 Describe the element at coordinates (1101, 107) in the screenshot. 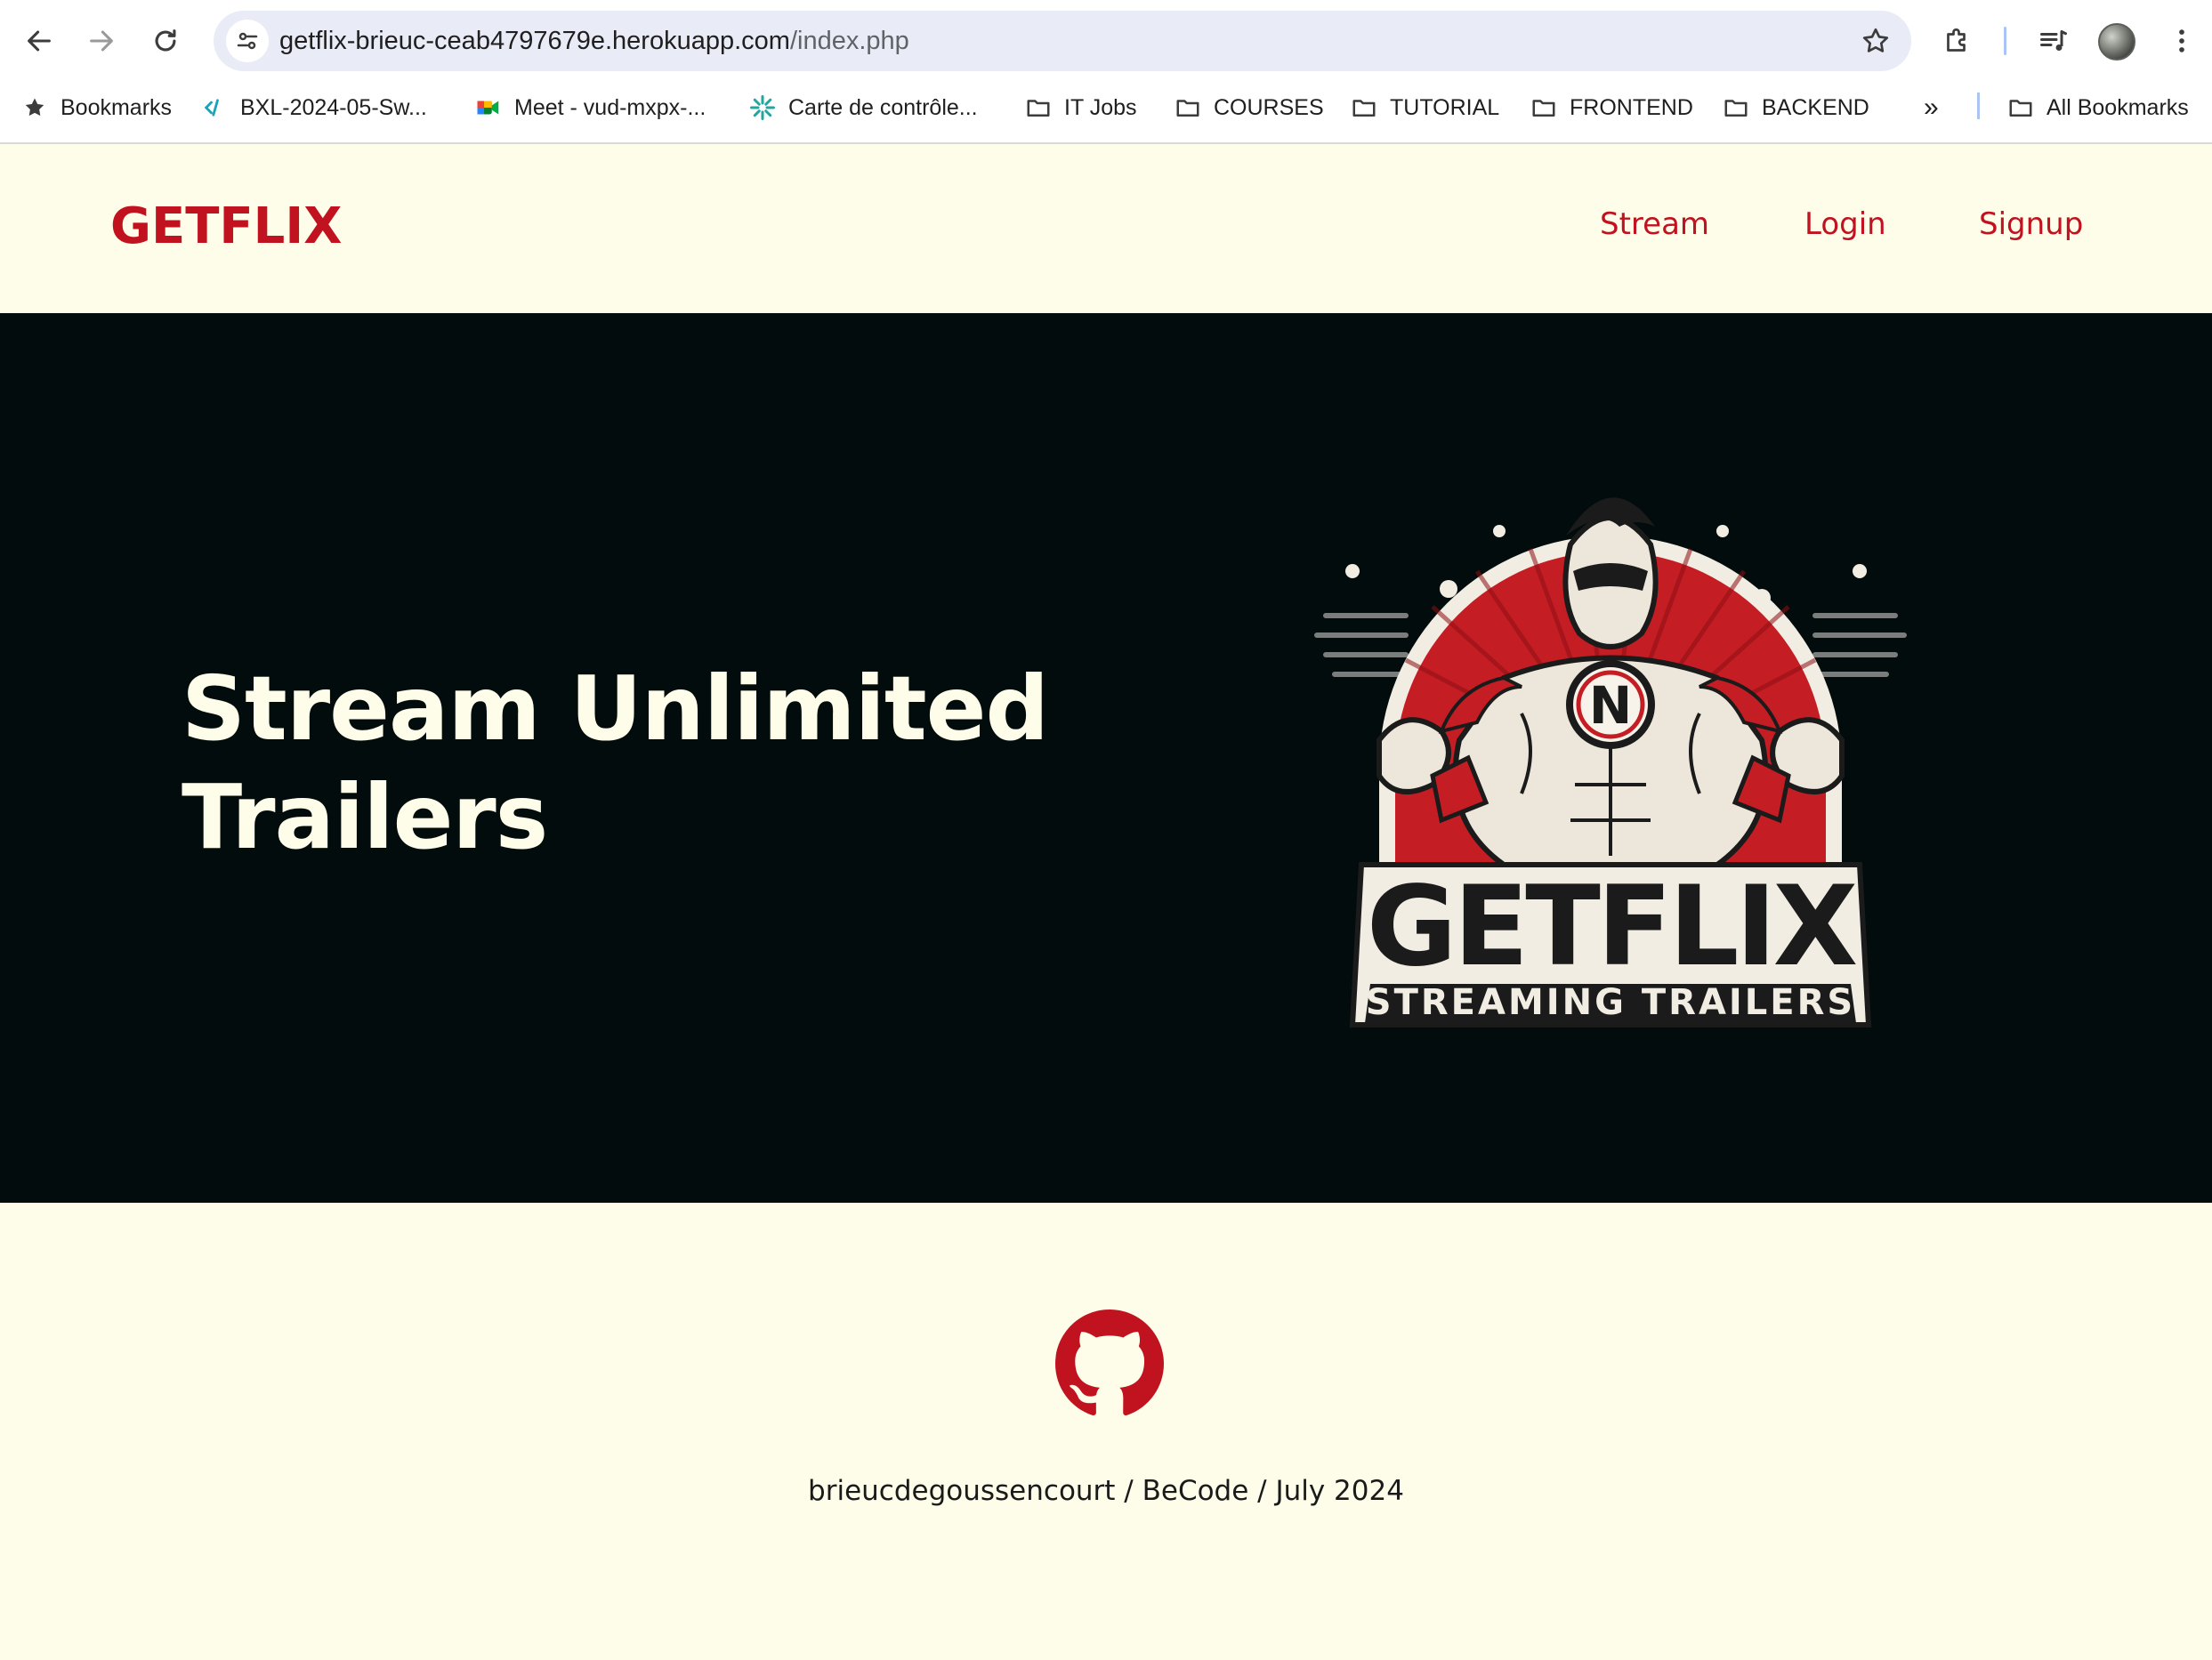

I see `bookmark-label: IT Jobs` at that location.